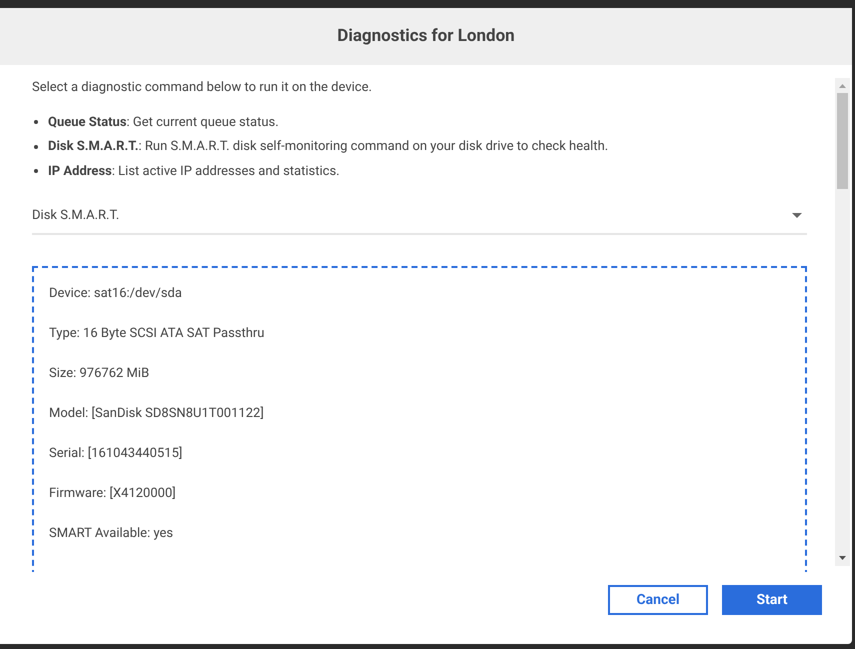 This screenshot has height=649, width=855. What do you see at coordinates (842, 322) in the screenshot?
I see `scrollbar` at bounding box center [842, 322].